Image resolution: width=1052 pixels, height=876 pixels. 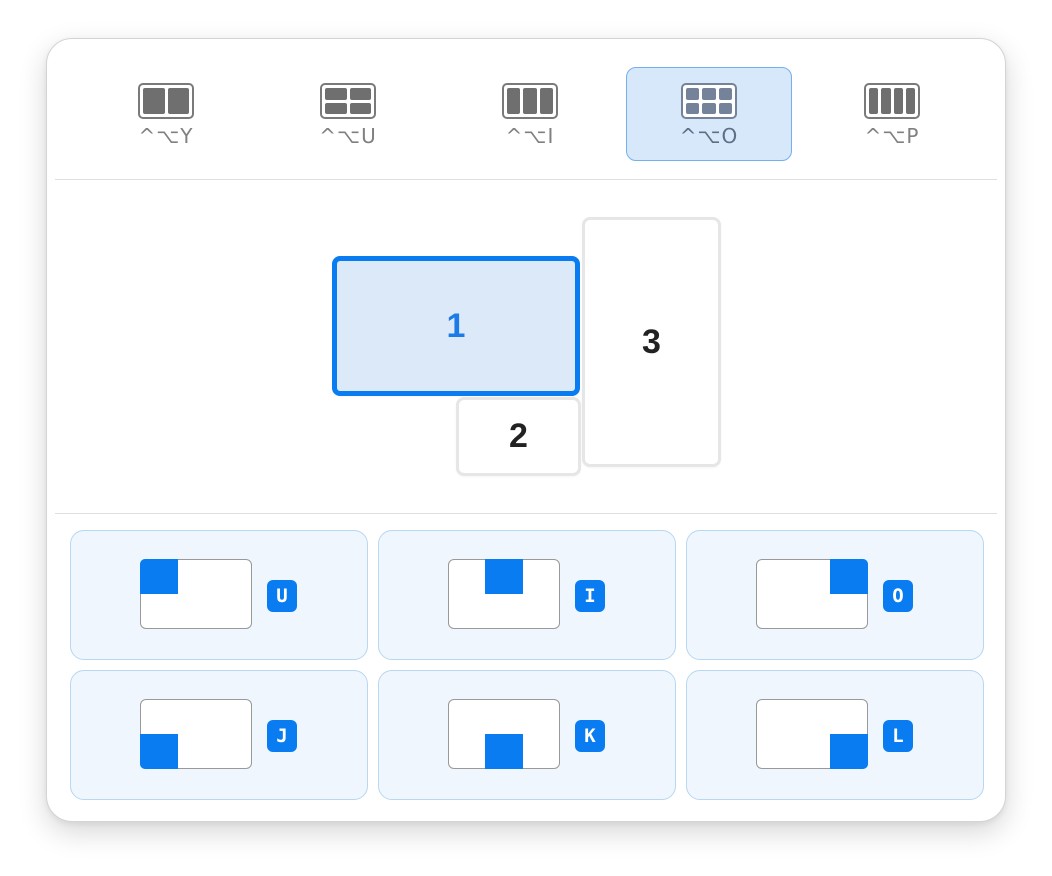 What do you see at coordinates (166, 101) in the screenshot?
I see `two-column-layout-icon` at bounding box center [166, 101].